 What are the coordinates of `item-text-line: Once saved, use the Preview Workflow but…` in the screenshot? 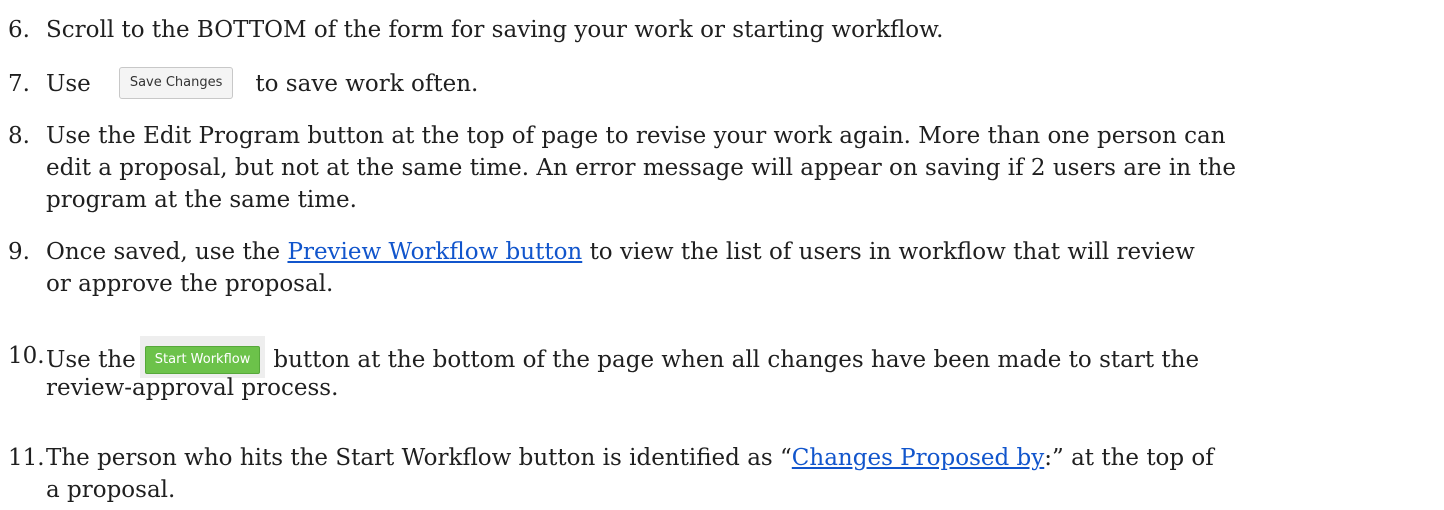 It's located at (620, 252).